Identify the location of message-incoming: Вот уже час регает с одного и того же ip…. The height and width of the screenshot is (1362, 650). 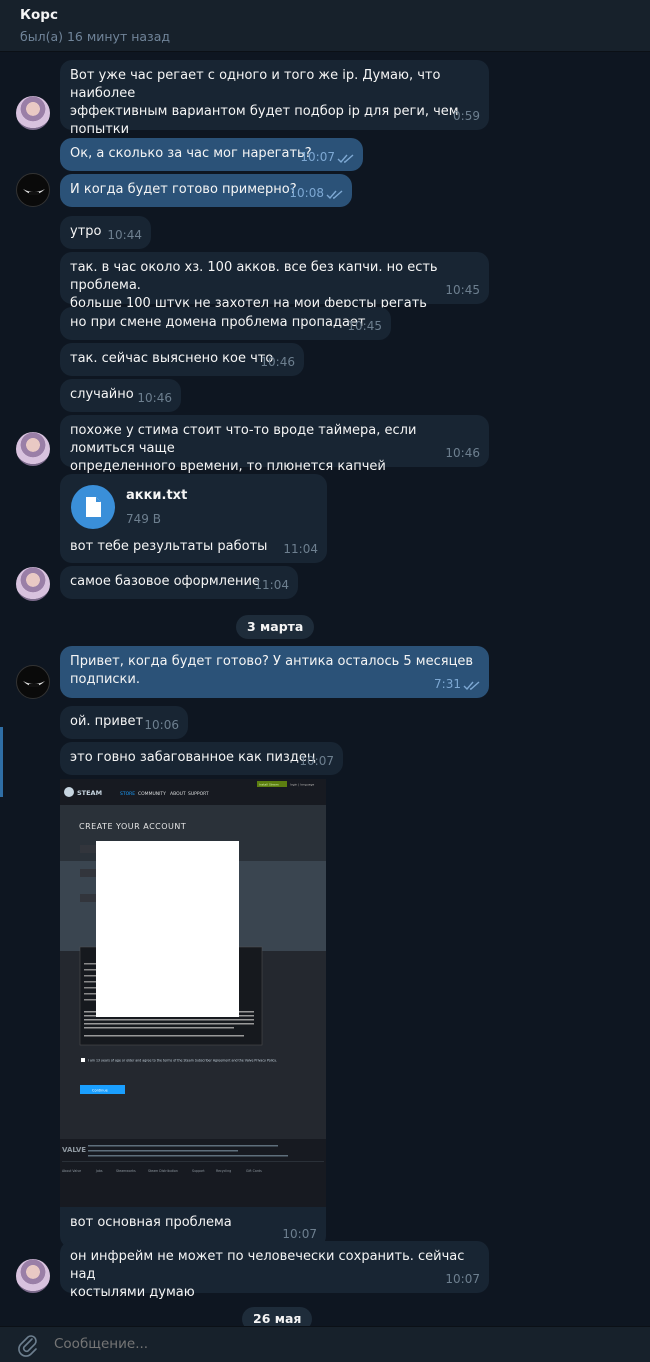
(274, 107).